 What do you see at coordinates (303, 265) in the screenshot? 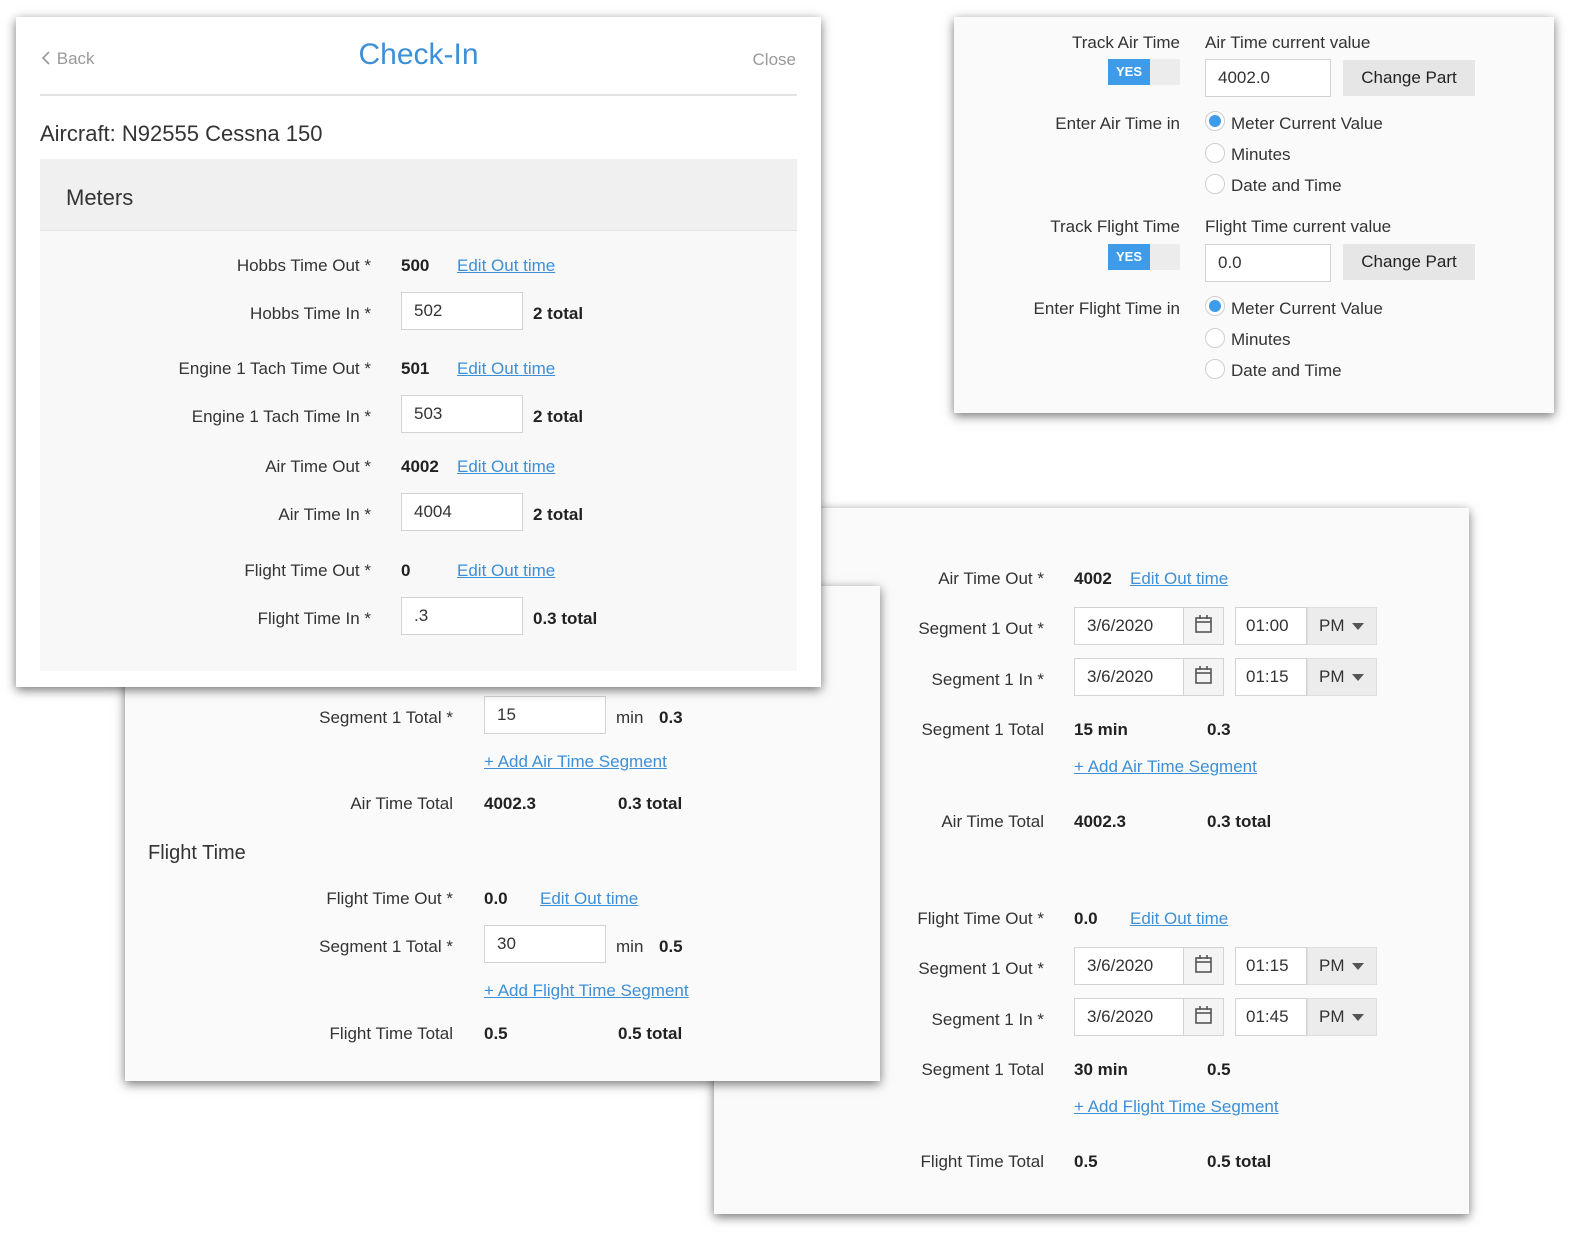
I see `hobbs-time-out-label: Hobbs Time Out *` at bounding box center [303, 265].